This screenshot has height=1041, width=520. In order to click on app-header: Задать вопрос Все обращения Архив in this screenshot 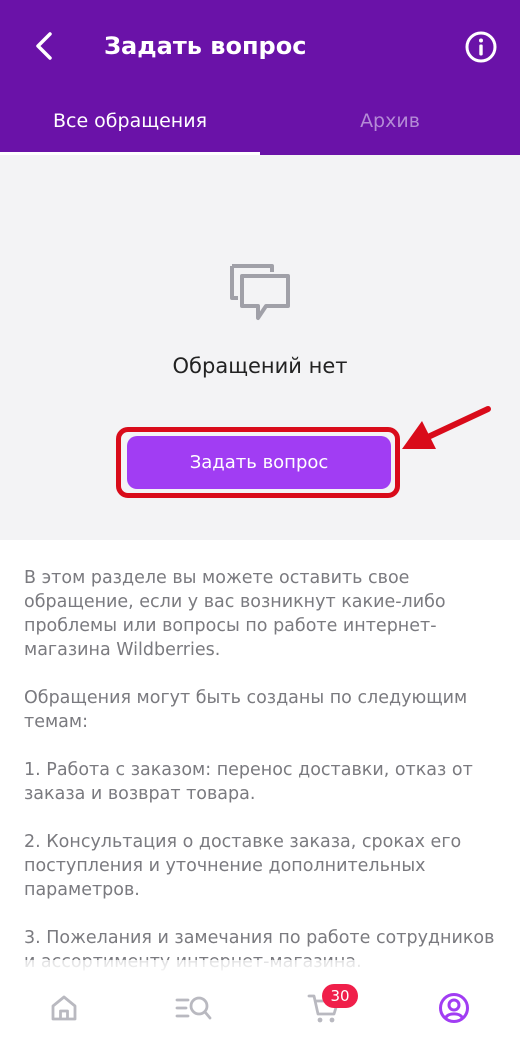, I will do `click(260, 77)`.